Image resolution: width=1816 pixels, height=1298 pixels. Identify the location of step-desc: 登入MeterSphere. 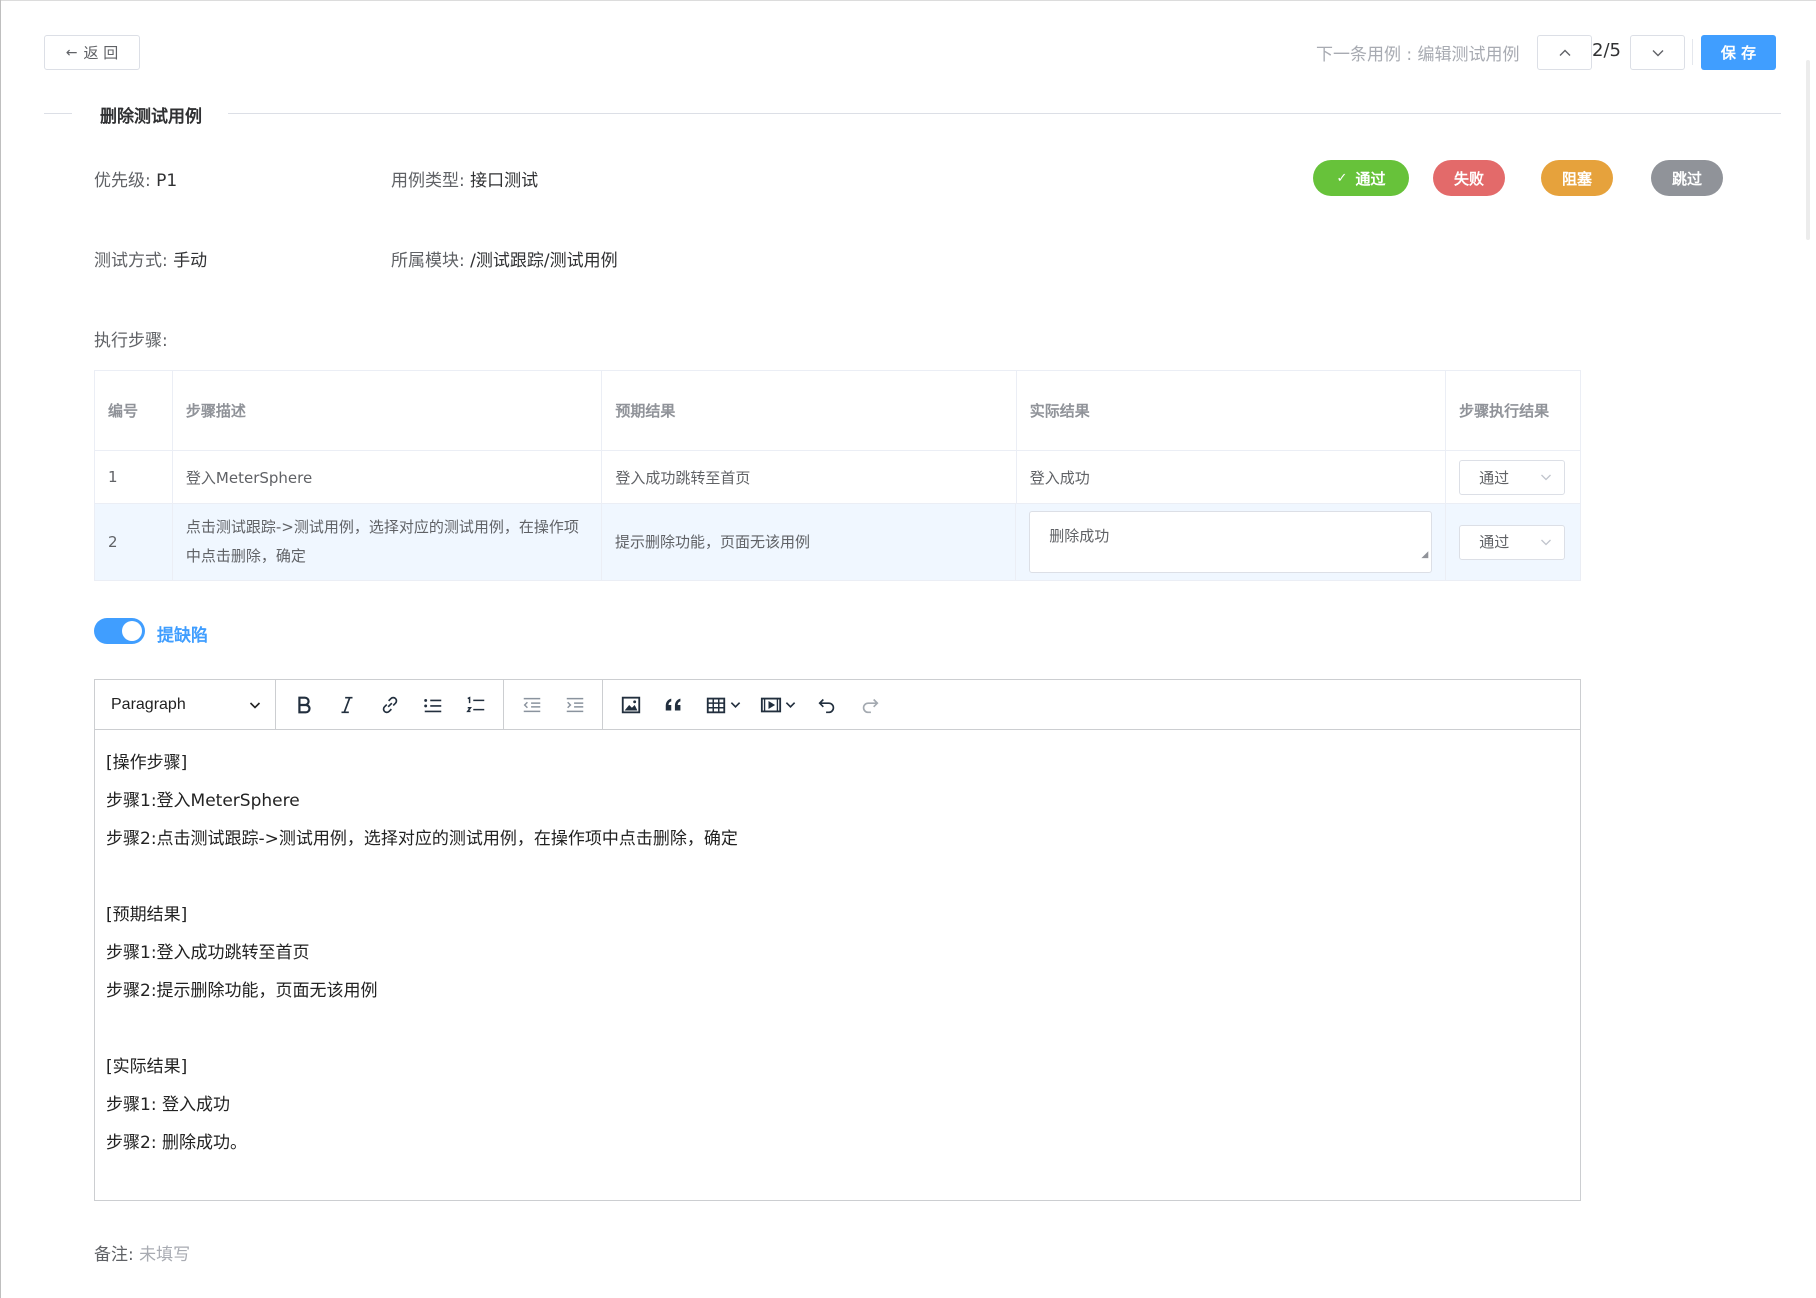
(388, 477).